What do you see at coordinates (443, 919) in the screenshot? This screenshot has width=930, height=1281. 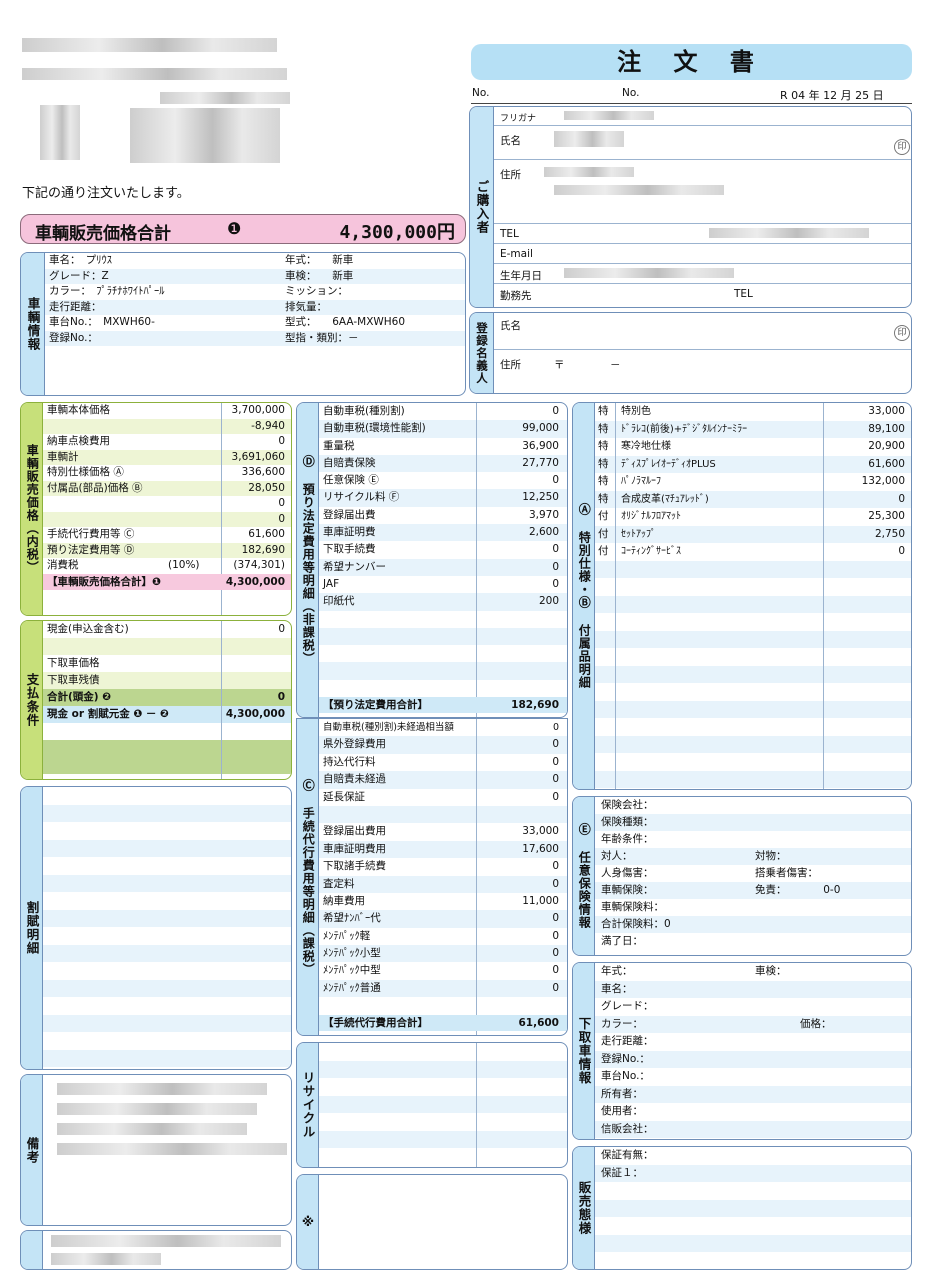 I see `procedure-row: 希望ﾅﾝﾊﾞｰ代 0` at bounding box center [443, 919].